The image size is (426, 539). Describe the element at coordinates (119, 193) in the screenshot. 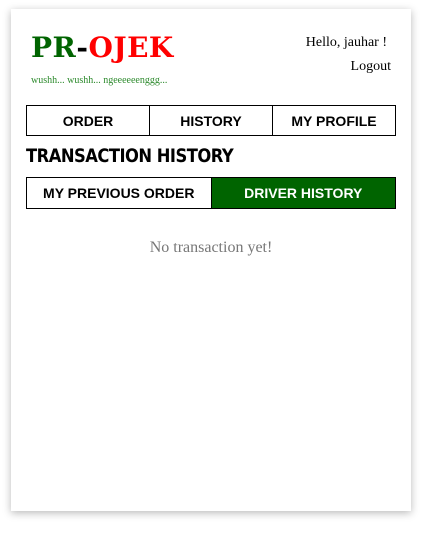

I see `tab-my-previous-order: MY PREVIOUS ORDER` at that location.